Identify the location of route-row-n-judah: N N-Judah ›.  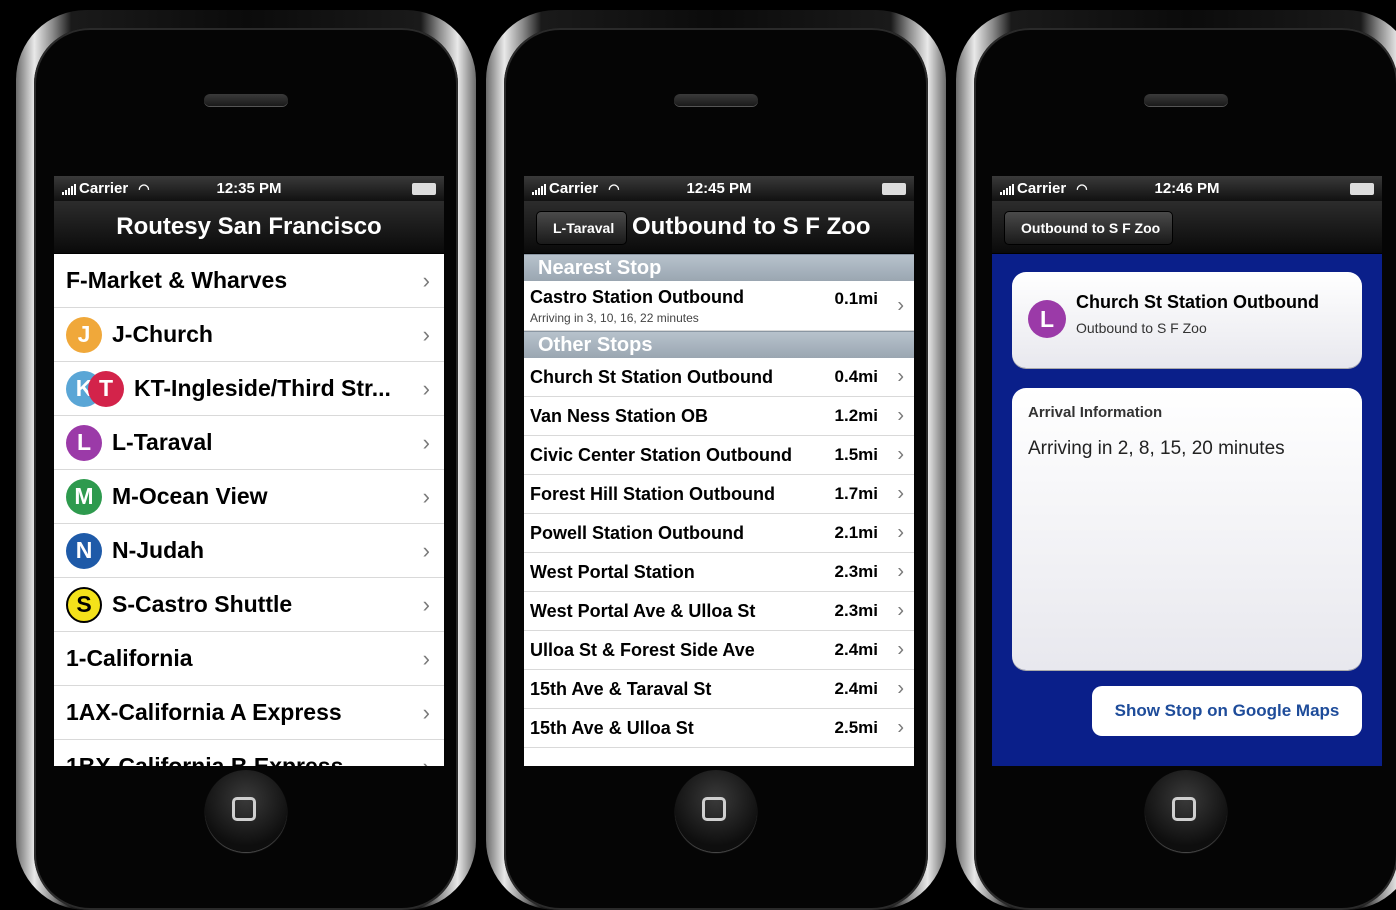
(249, 551).